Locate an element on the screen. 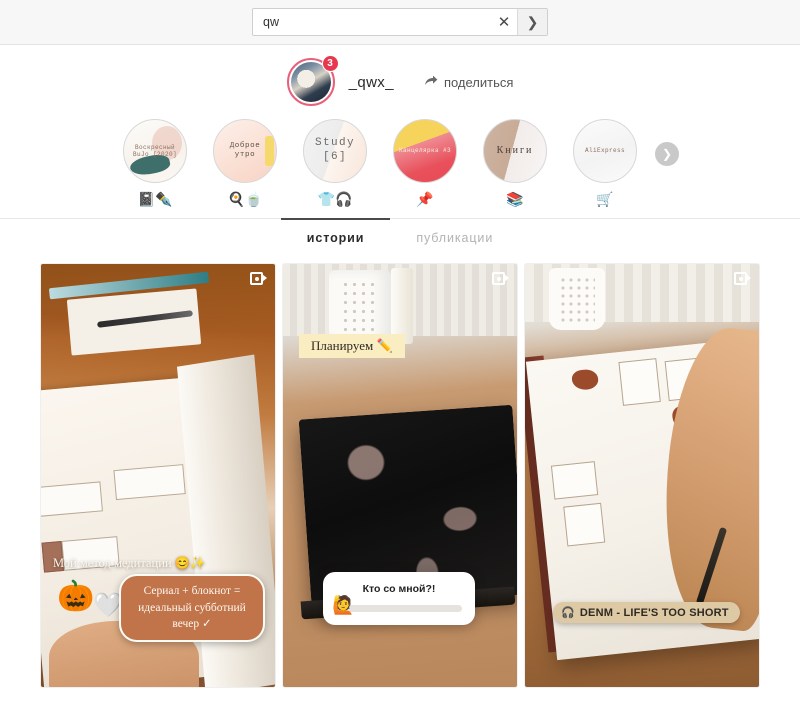  search-box: ✕ ❯ is located at coordinates (400, 22).